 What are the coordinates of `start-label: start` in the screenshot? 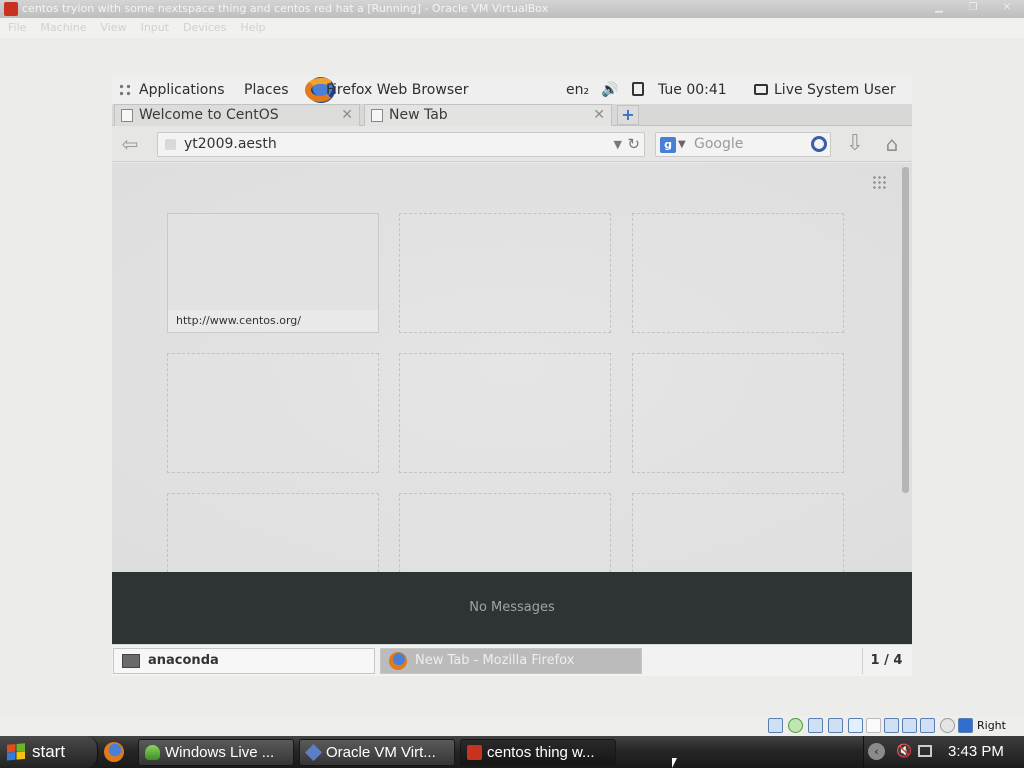 It's located at (49, 751).